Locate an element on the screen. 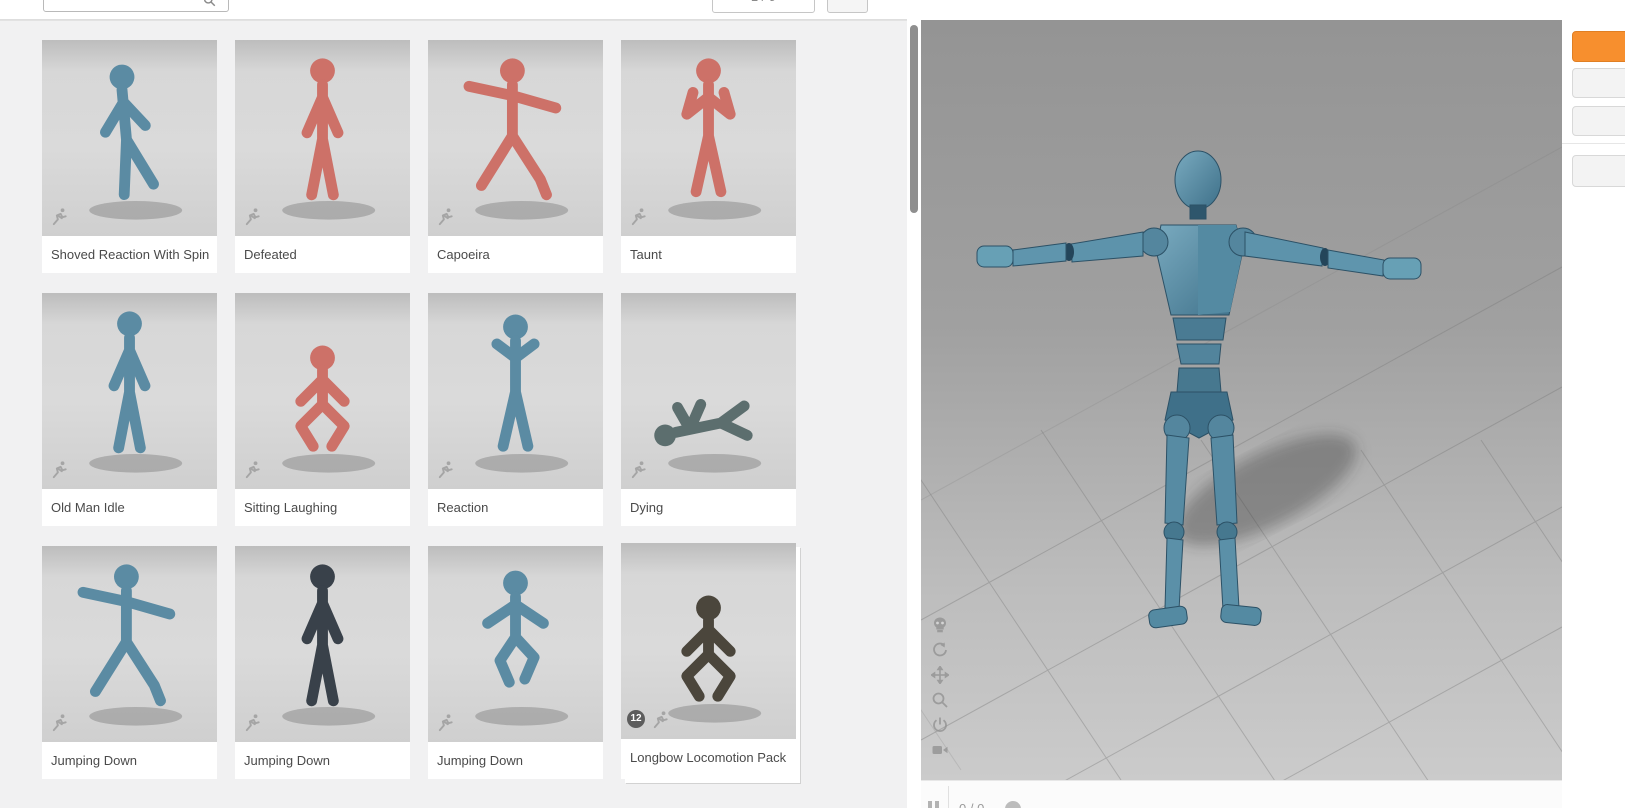 This screenshot has width=1625, height=808. animation-title: Capoeira is located at coordinates (515, 254).